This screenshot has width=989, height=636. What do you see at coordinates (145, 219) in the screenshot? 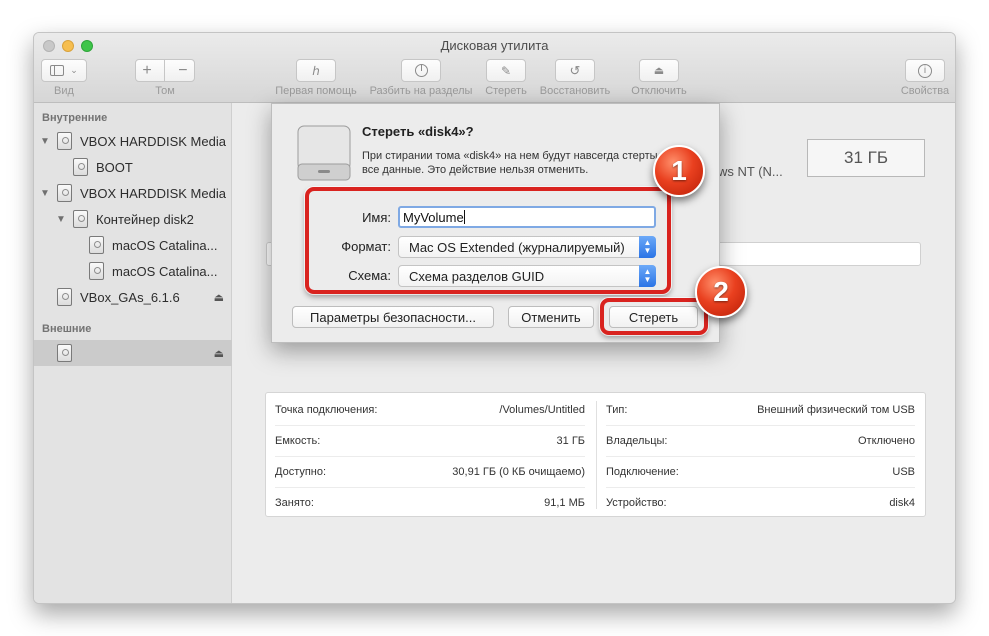
I see `sidebar-item-label: Контейнер disk2` at bounding box center [145, 219].